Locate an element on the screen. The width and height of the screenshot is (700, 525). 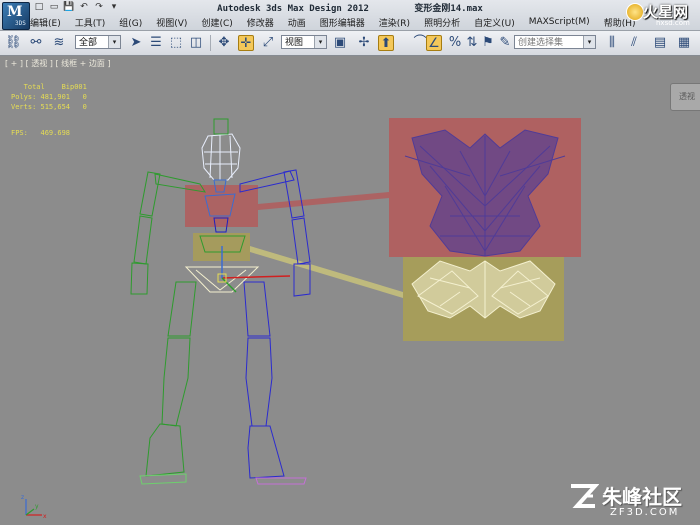
angle-snap-icon: ∠ is located at coordinates (434, 43).